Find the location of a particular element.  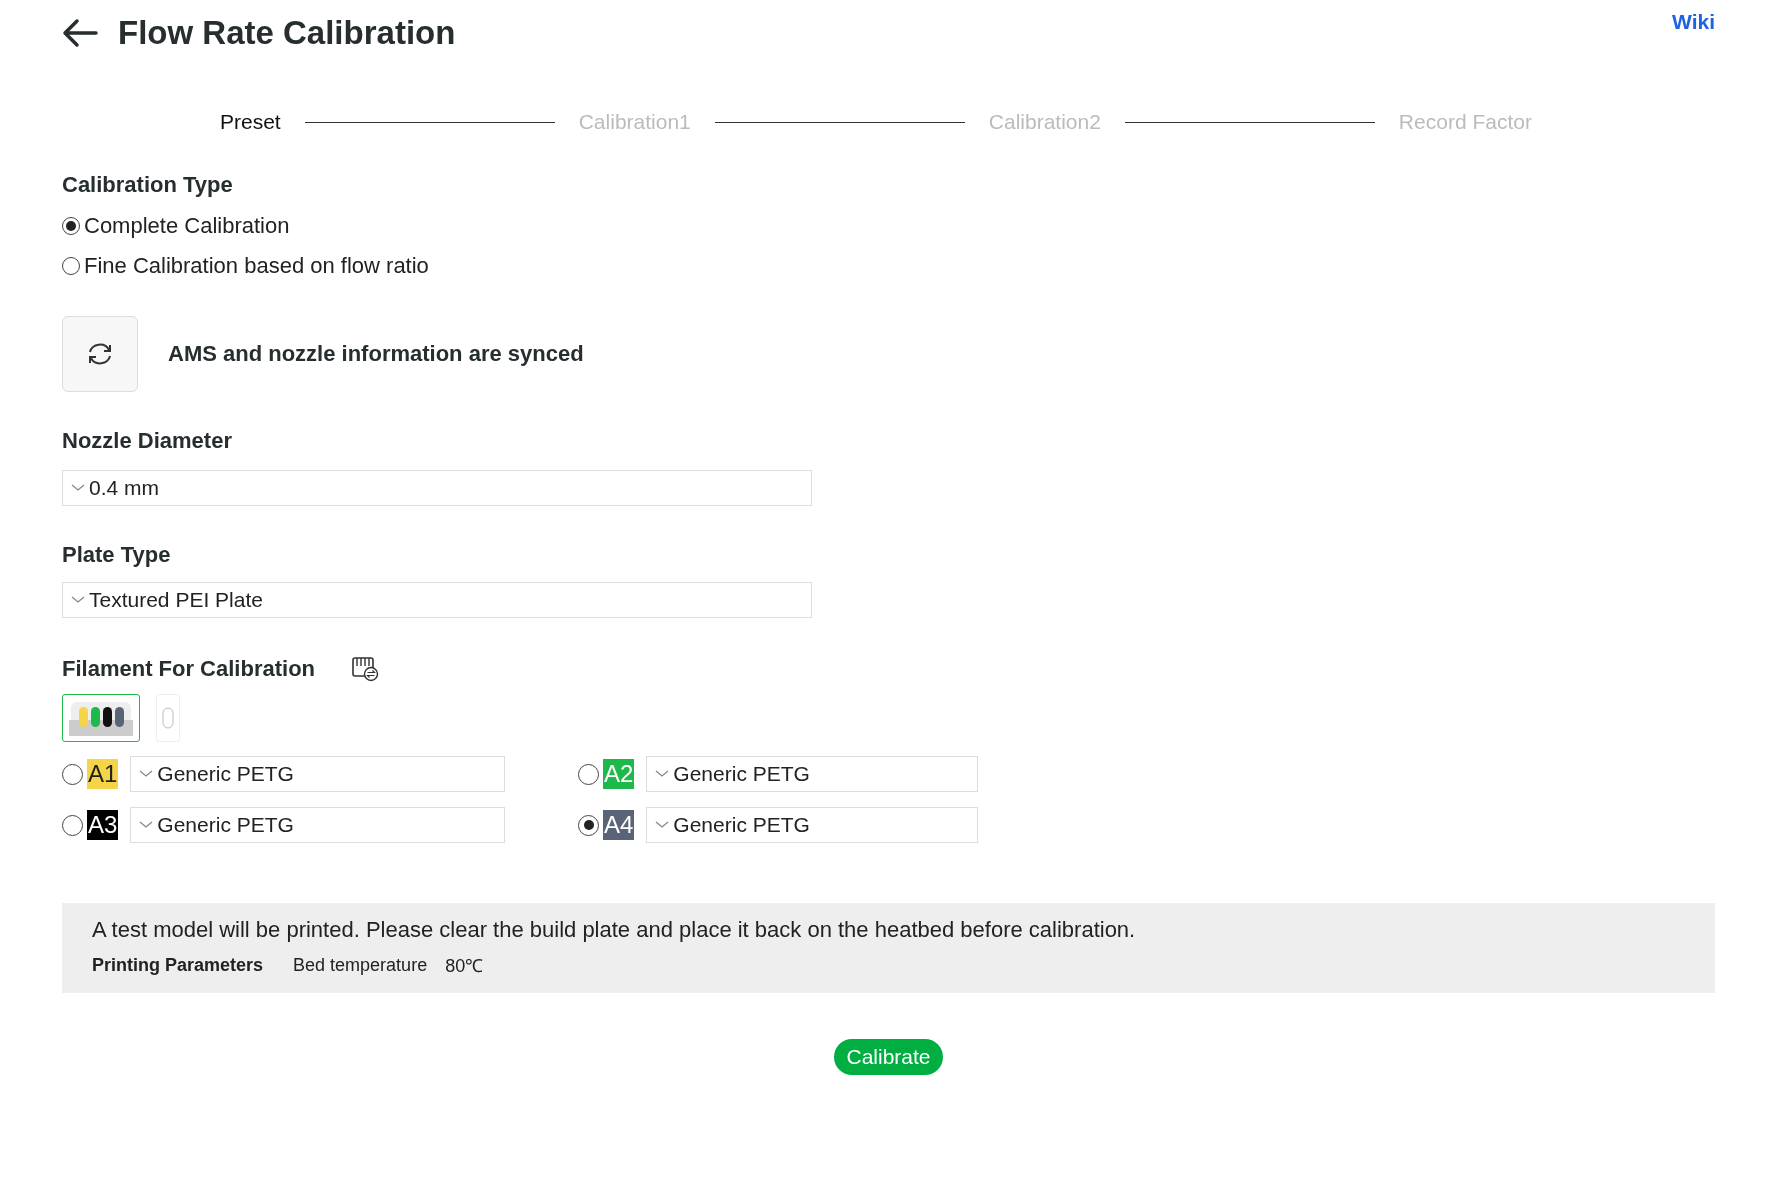

sync-status: AMS and nozzle information are synced is located at coordinates (376, 354).